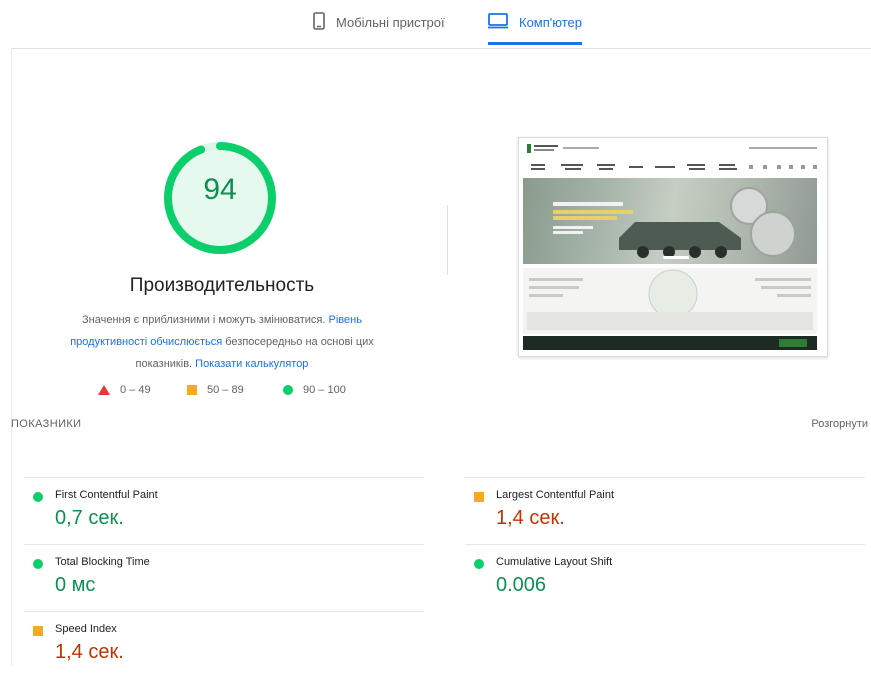 The height and width of the screenshot is (677, 871). I want to click on metric-title: Cumulative Layout Shift, so click(554, 562).